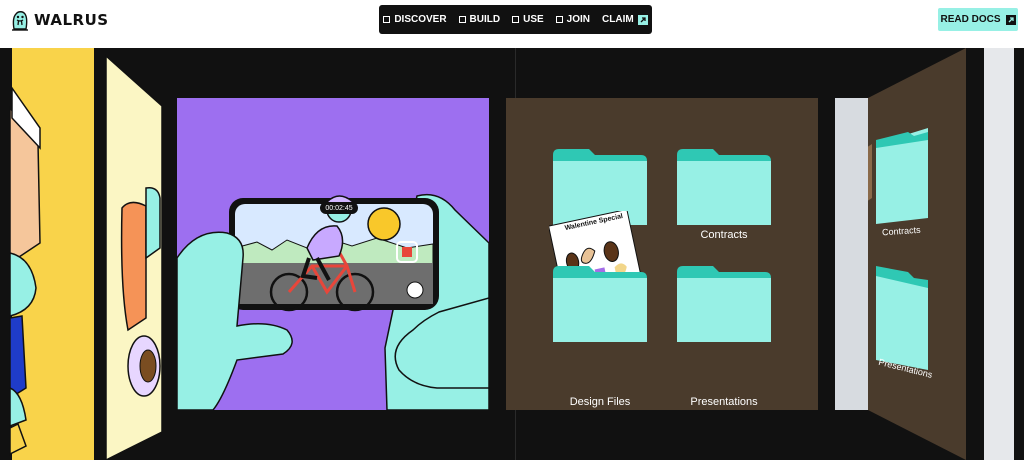 This screenshot has height=460, width=1024. I want to click on right-edge-panel, so click(996, 254).